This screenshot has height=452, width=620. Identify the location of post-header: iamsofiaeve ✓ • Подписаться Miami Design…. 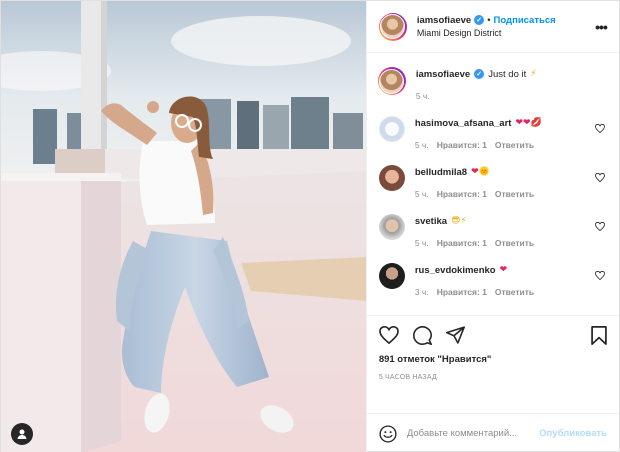
(492, 27).